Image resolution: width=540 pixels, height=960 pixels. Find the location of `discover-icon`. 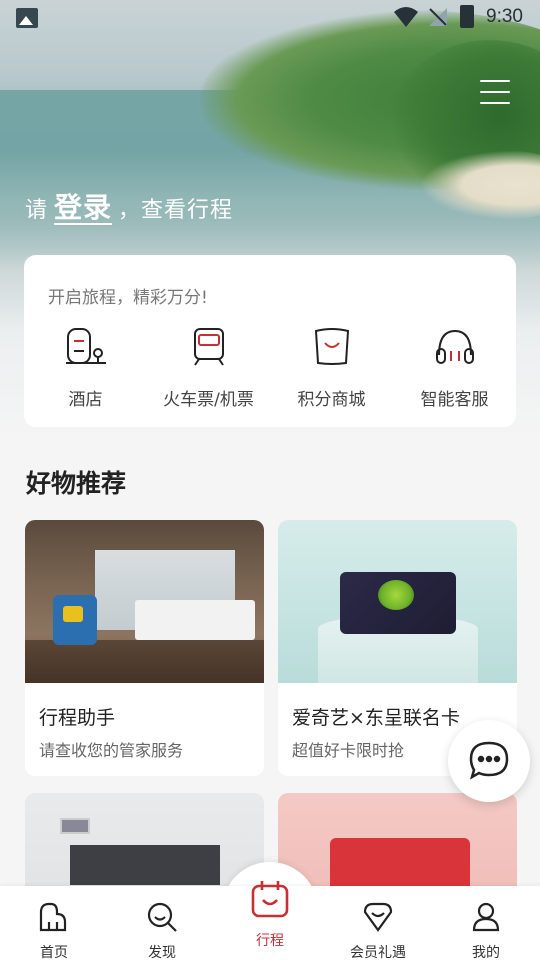

discover-icon is located at coordinates (162, 917).